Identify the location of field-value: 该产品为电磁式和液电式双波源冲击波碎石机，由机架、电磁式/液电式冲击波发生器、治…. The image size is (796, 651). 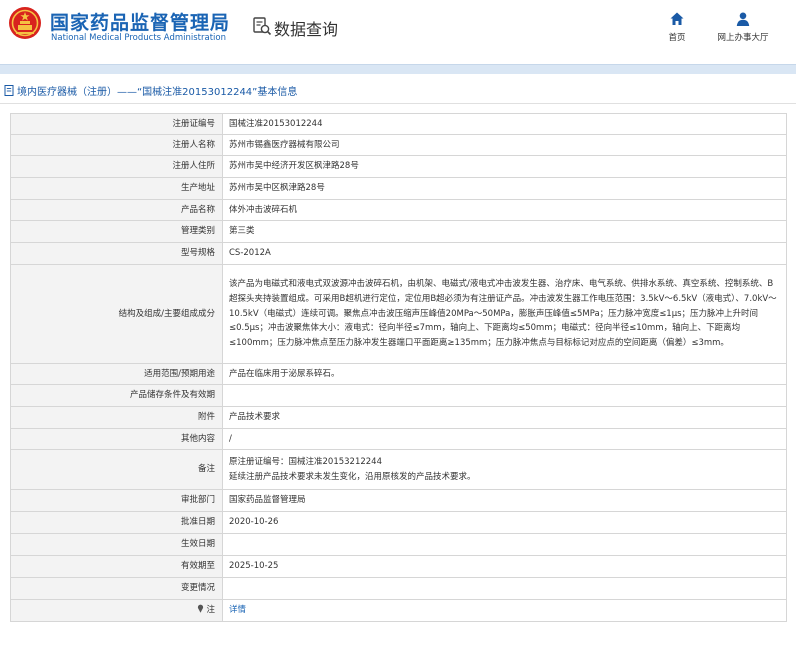
(504, 314).